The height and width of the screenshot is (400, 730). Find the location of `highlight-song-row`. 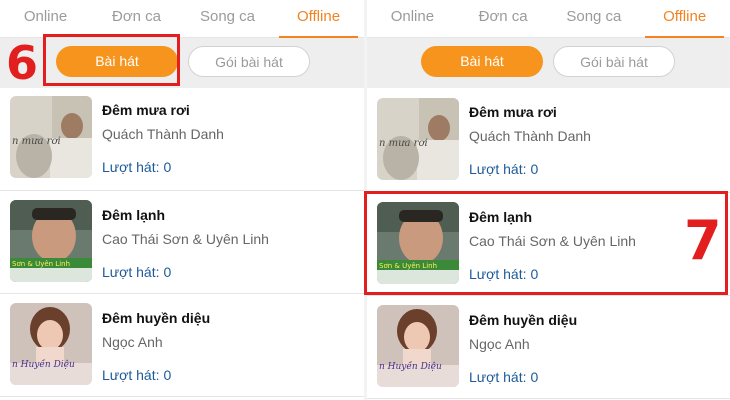

highlight-song-row is located at coordinates (546, 243).